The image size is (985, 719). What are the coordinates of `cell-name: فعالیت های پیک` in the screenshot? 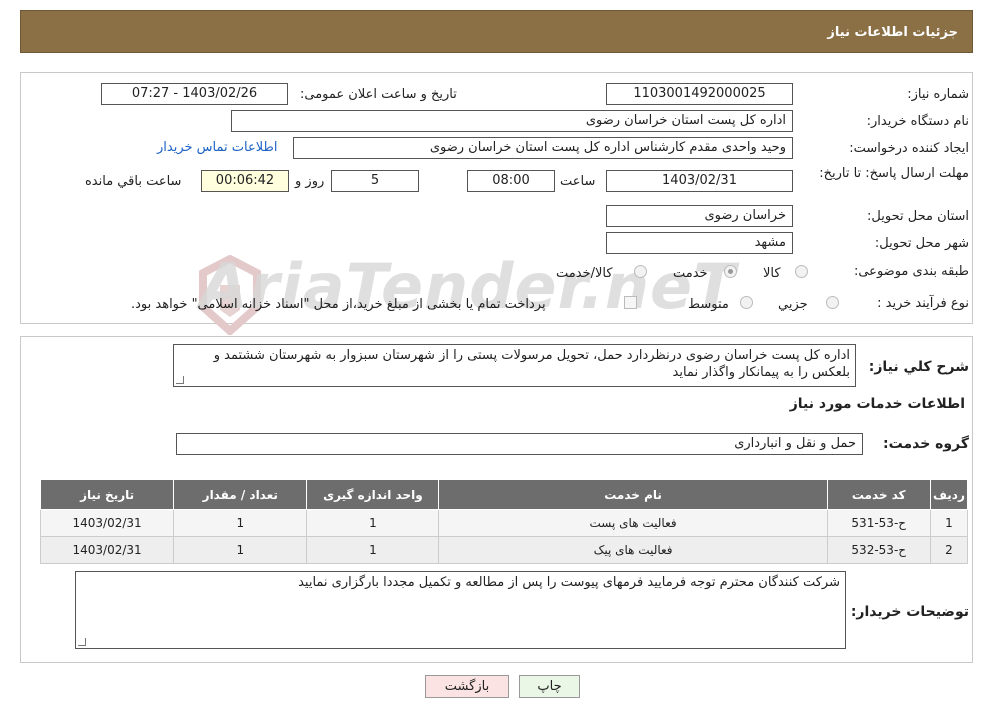 It's located at (633, 550).